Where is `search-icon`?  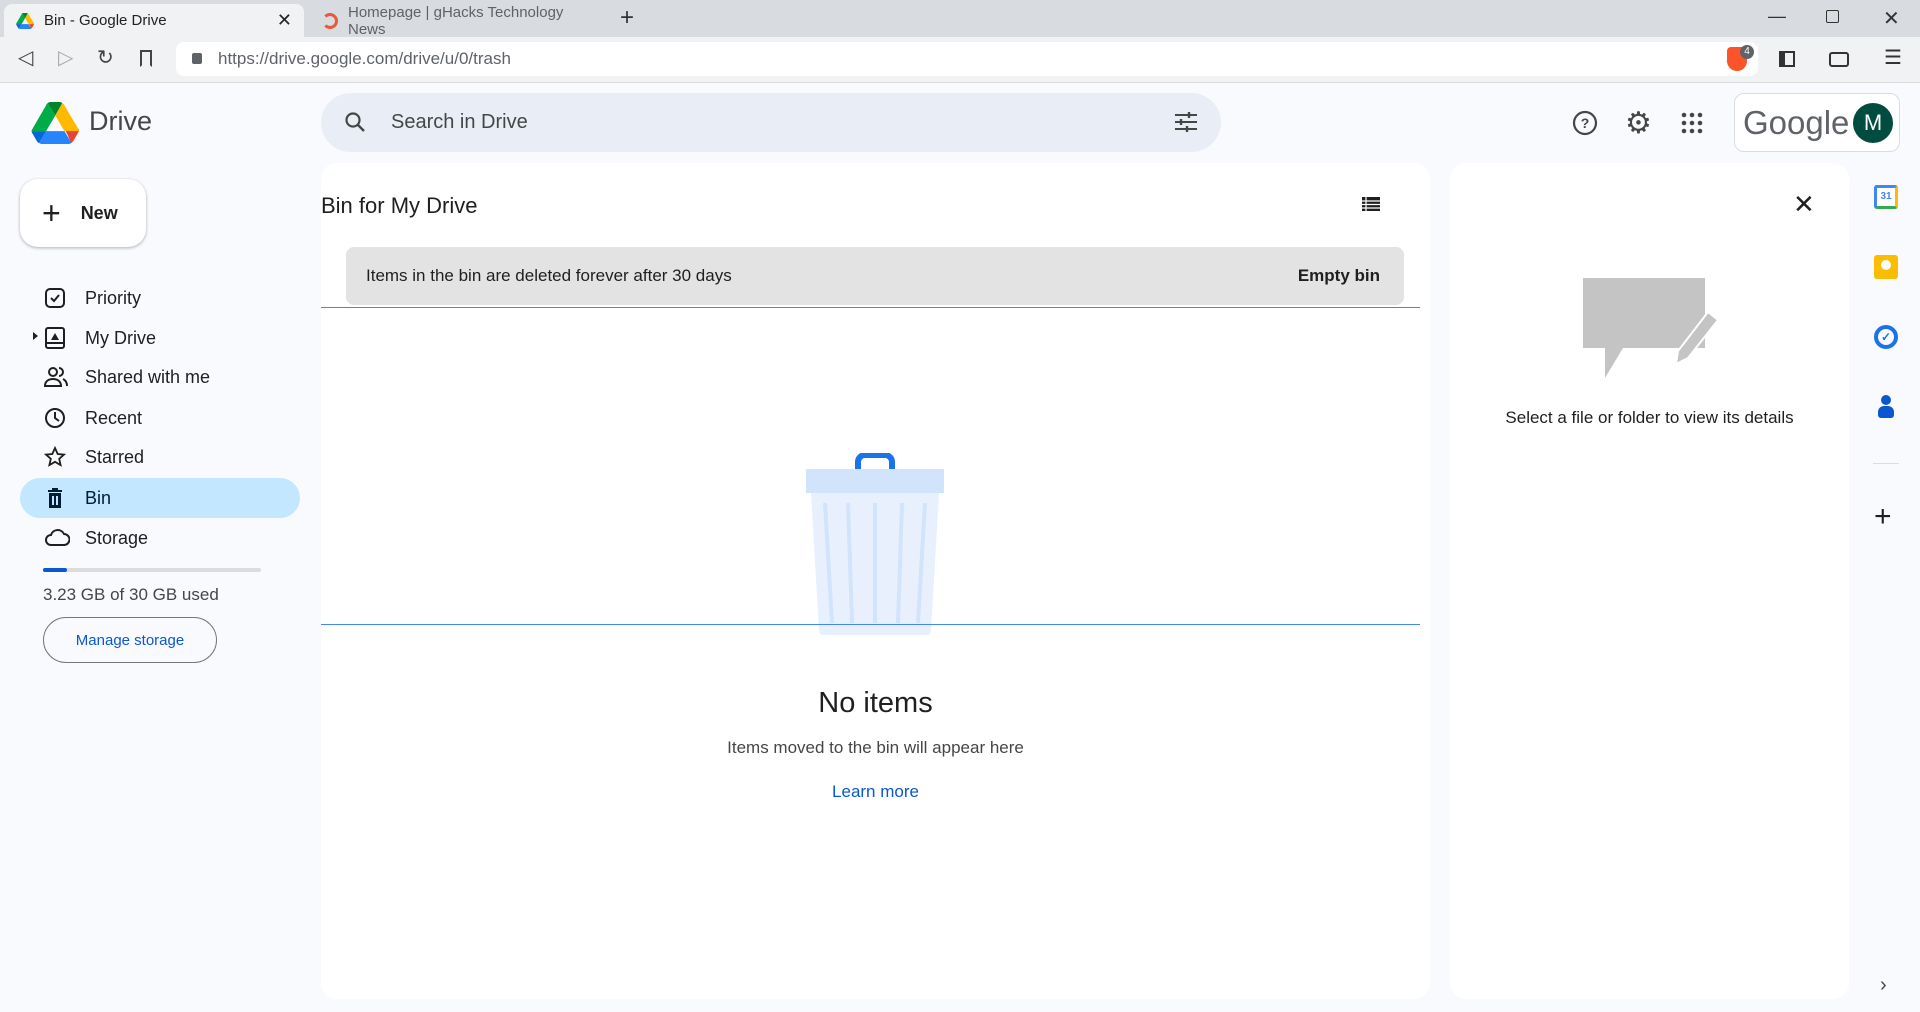
search-icon is located at coordinates (355, 122).